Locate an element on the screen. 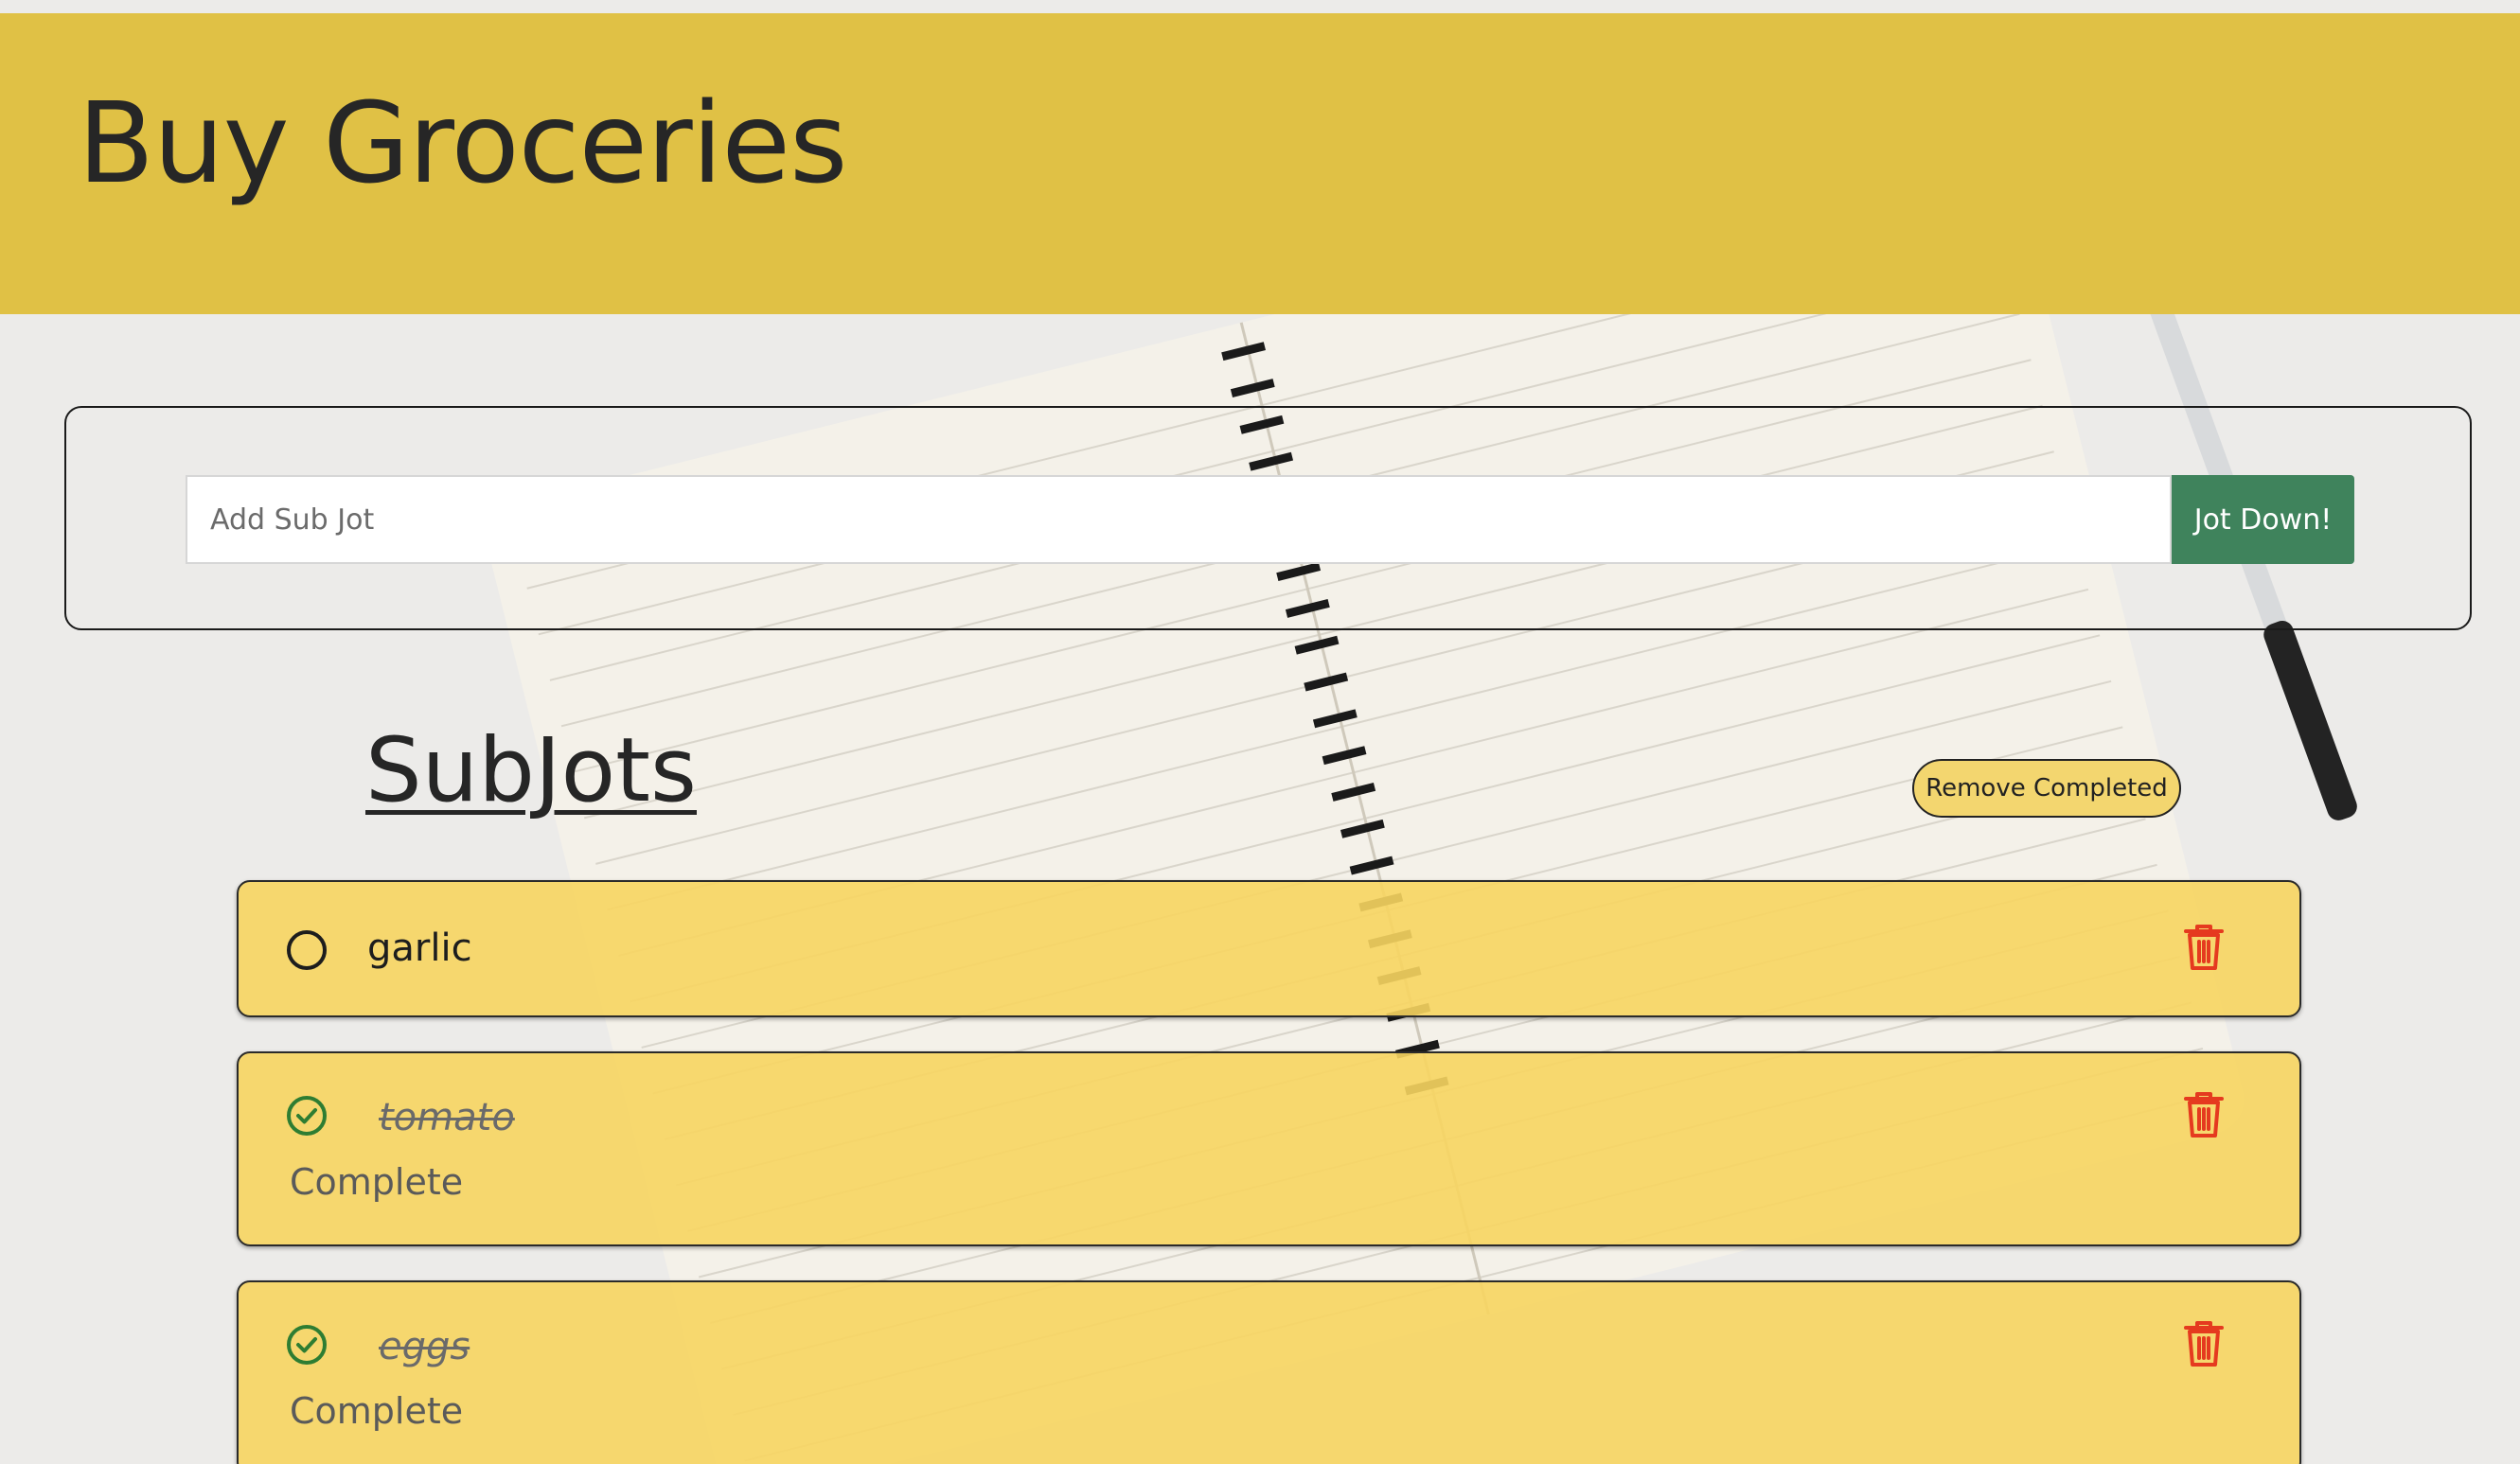 This screenshot has width=2520, height=1464. circle-outline-icon is located at coordinates (307, 950).